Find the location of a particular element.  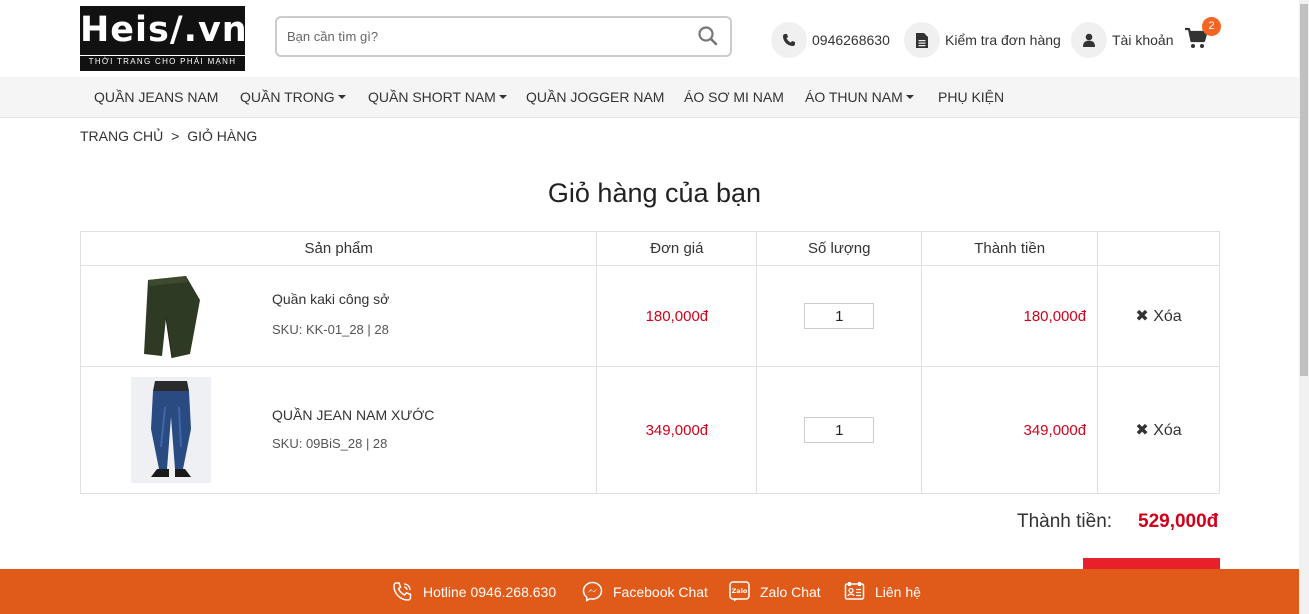

nav-item-jeans: QUẦN JEANS NAM is located at coordinates (156, 97).